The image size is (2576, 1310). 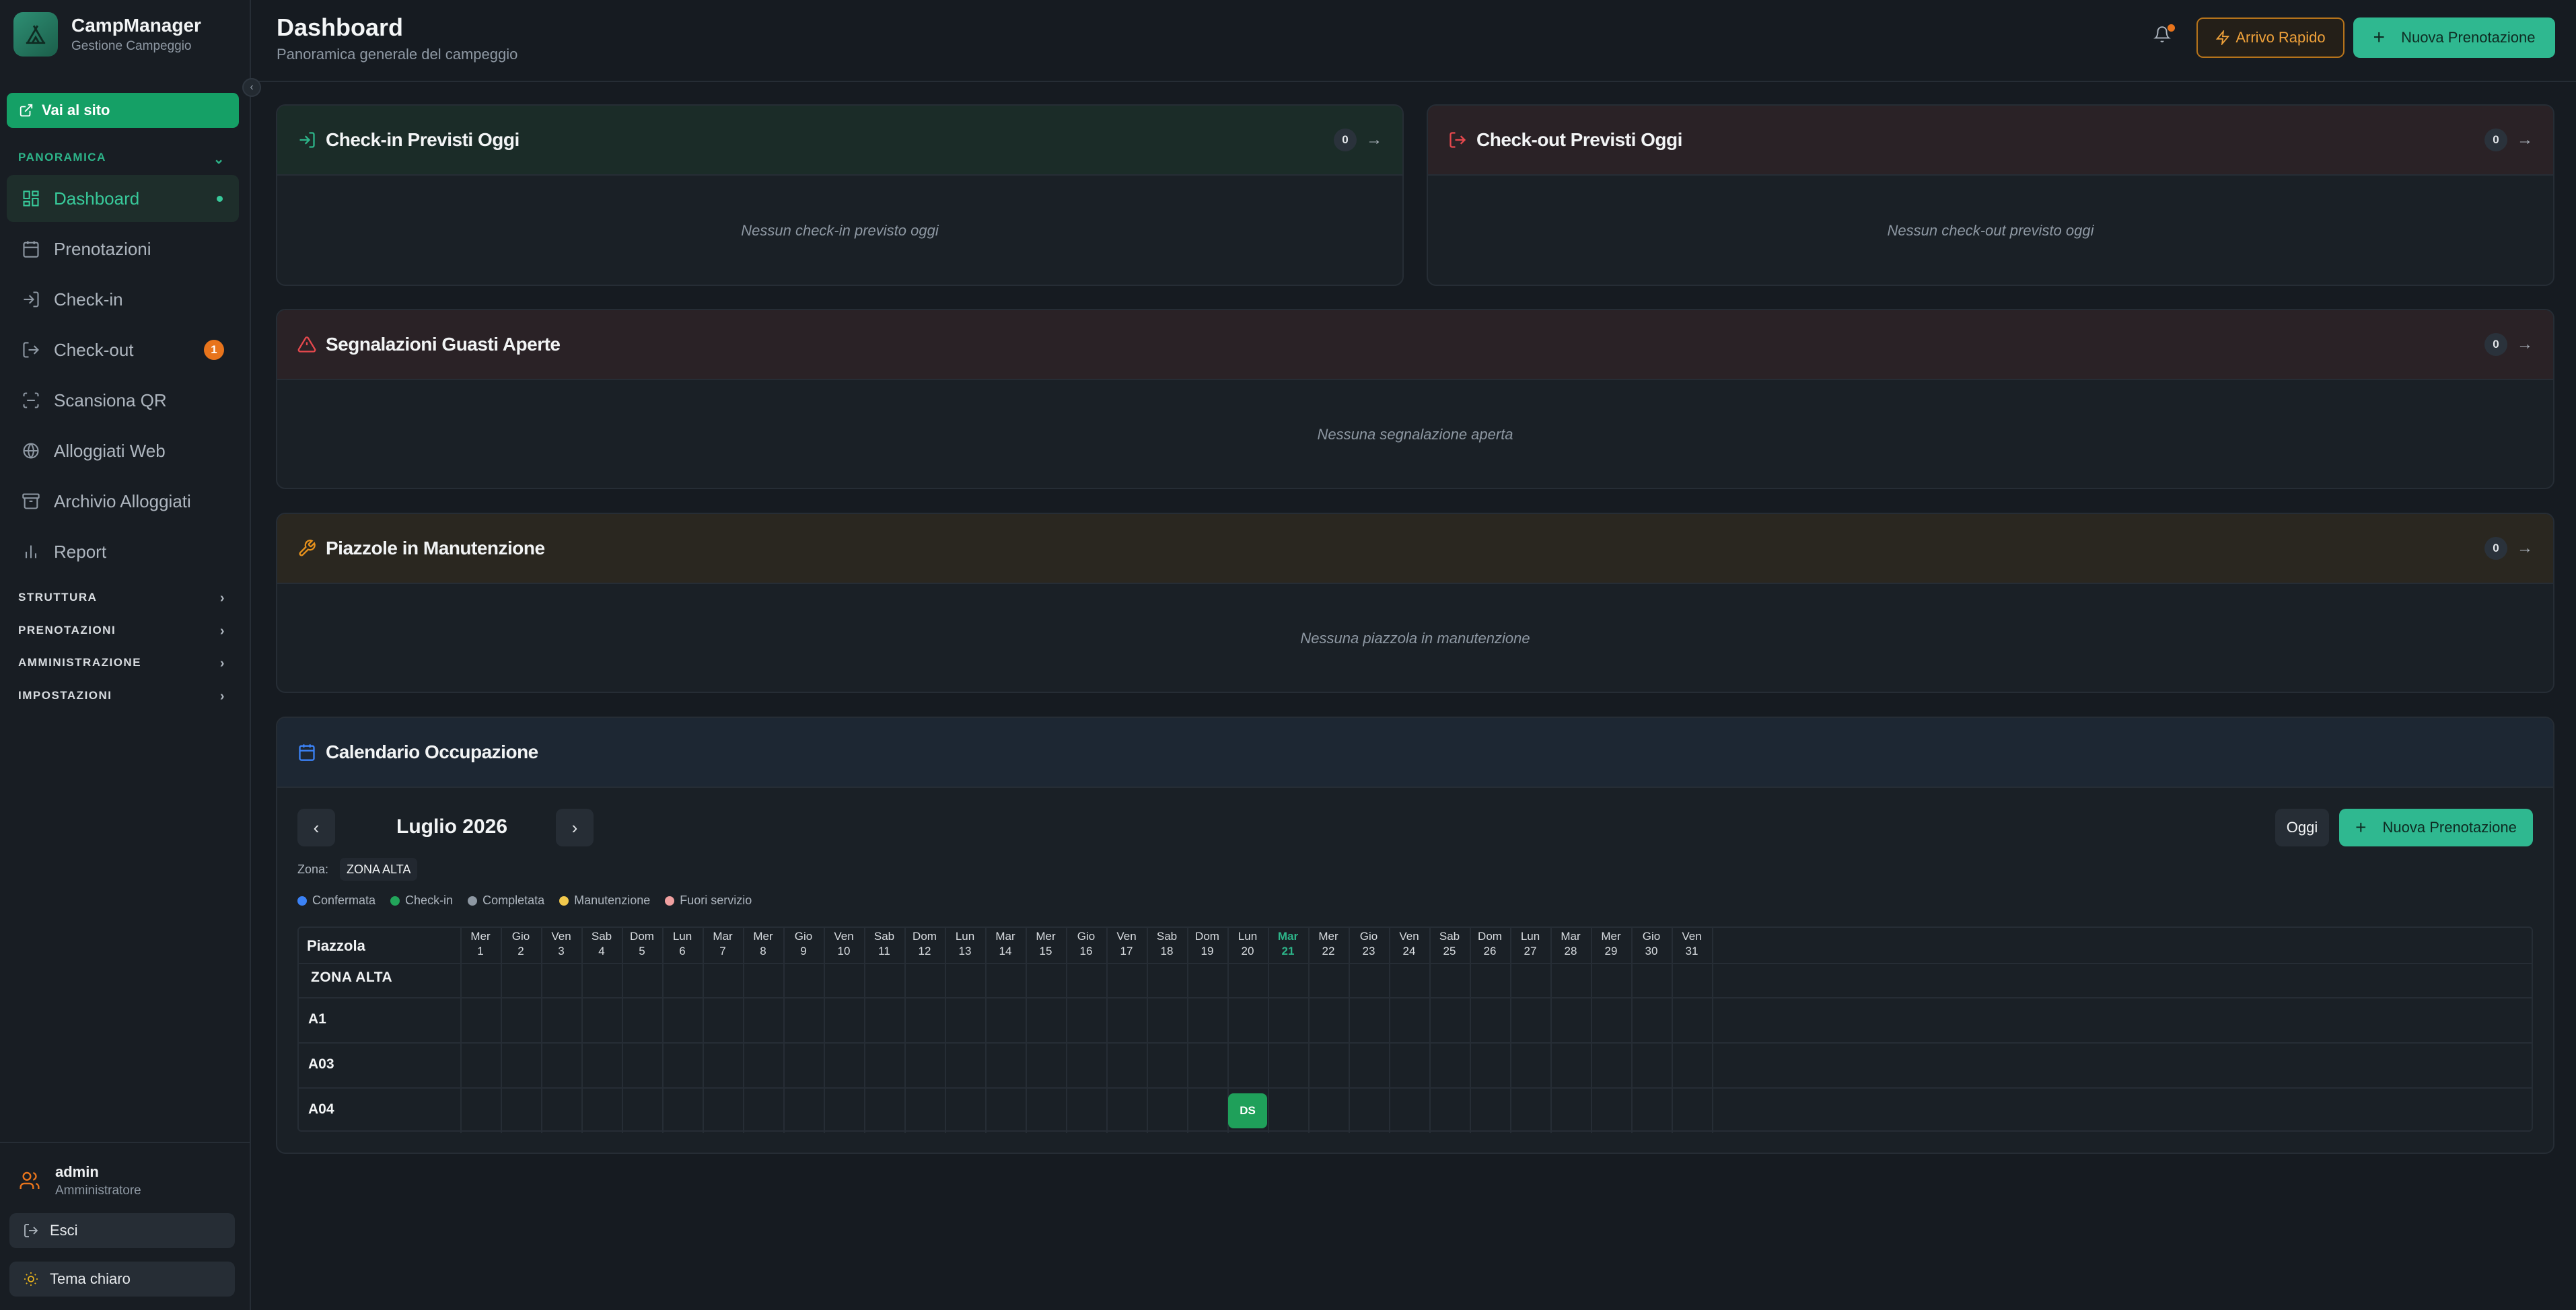 I want to click on wrench-icon, so click(x=307, y=548).